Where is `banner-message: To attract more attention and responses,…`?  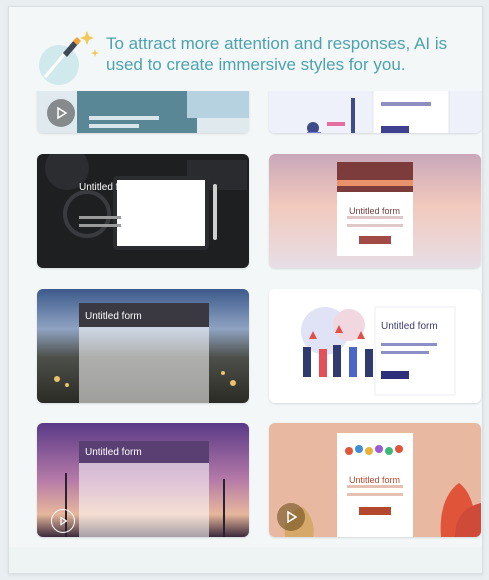
banner-message: To attract more attention and responses,… is located at coordinates (277, 54).